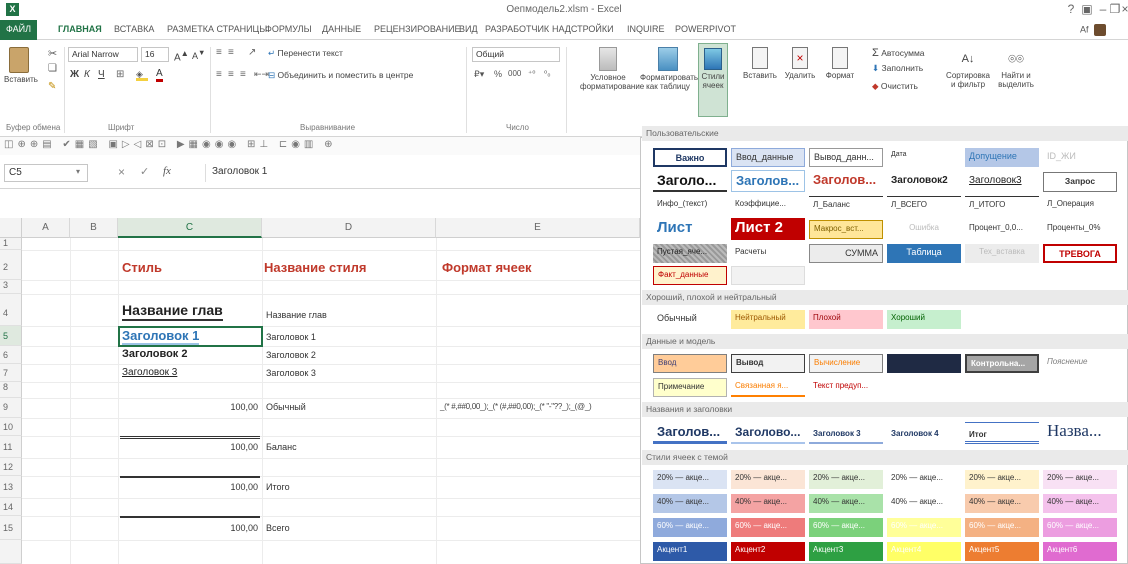  I want to click on tab-powerpivot: POWERPIVOT, so click(705, 29).